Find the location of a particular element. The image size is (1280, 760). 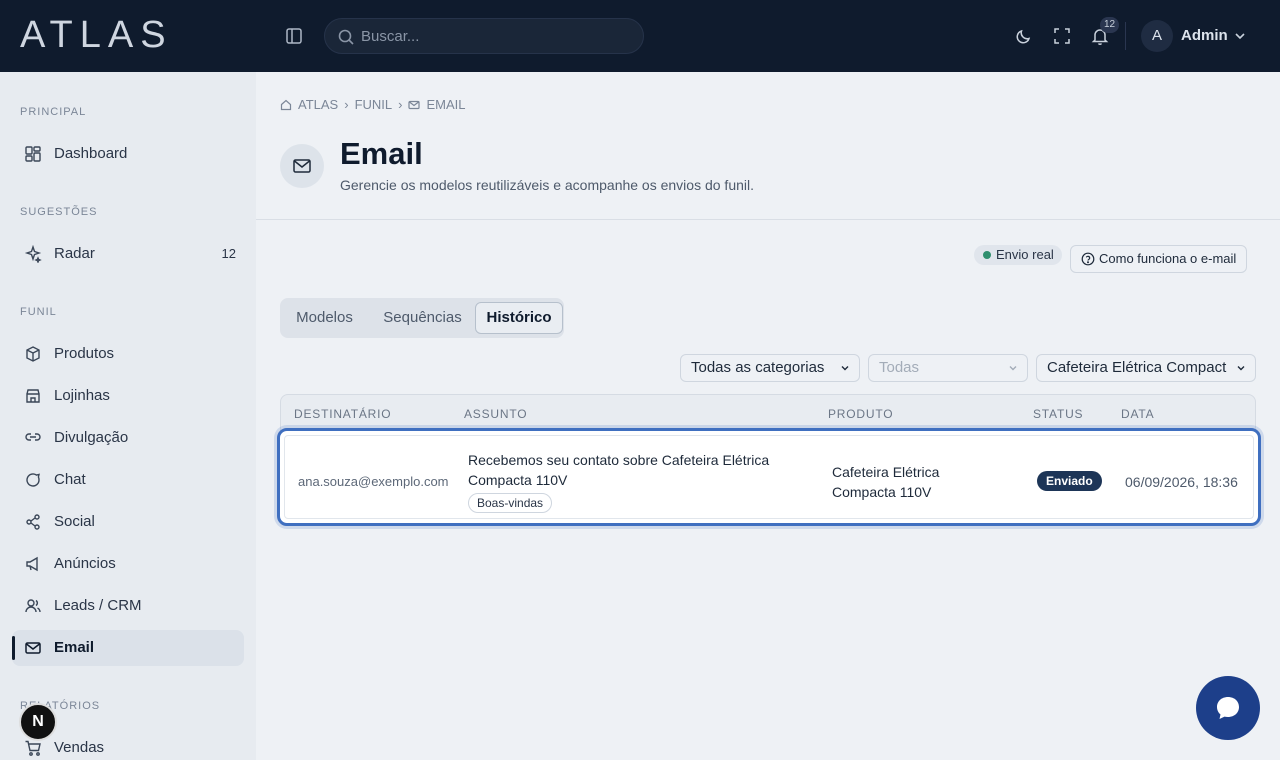

sidebar-item-label: Divulgação is located at coordinates (91, 437).